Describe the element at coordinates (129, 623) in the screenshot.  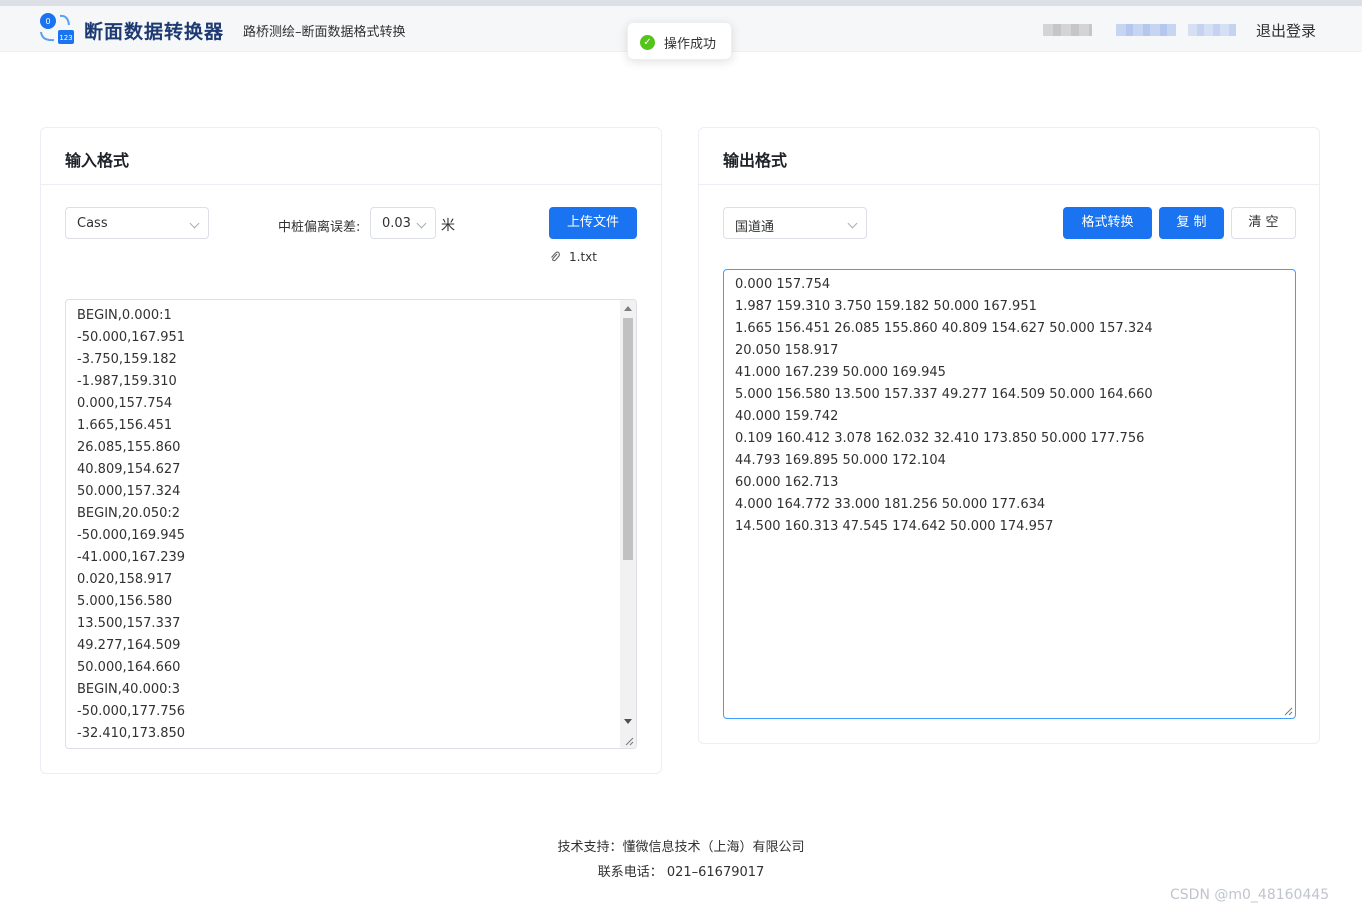
I see `input-line: 13.500,157.337` at that location.